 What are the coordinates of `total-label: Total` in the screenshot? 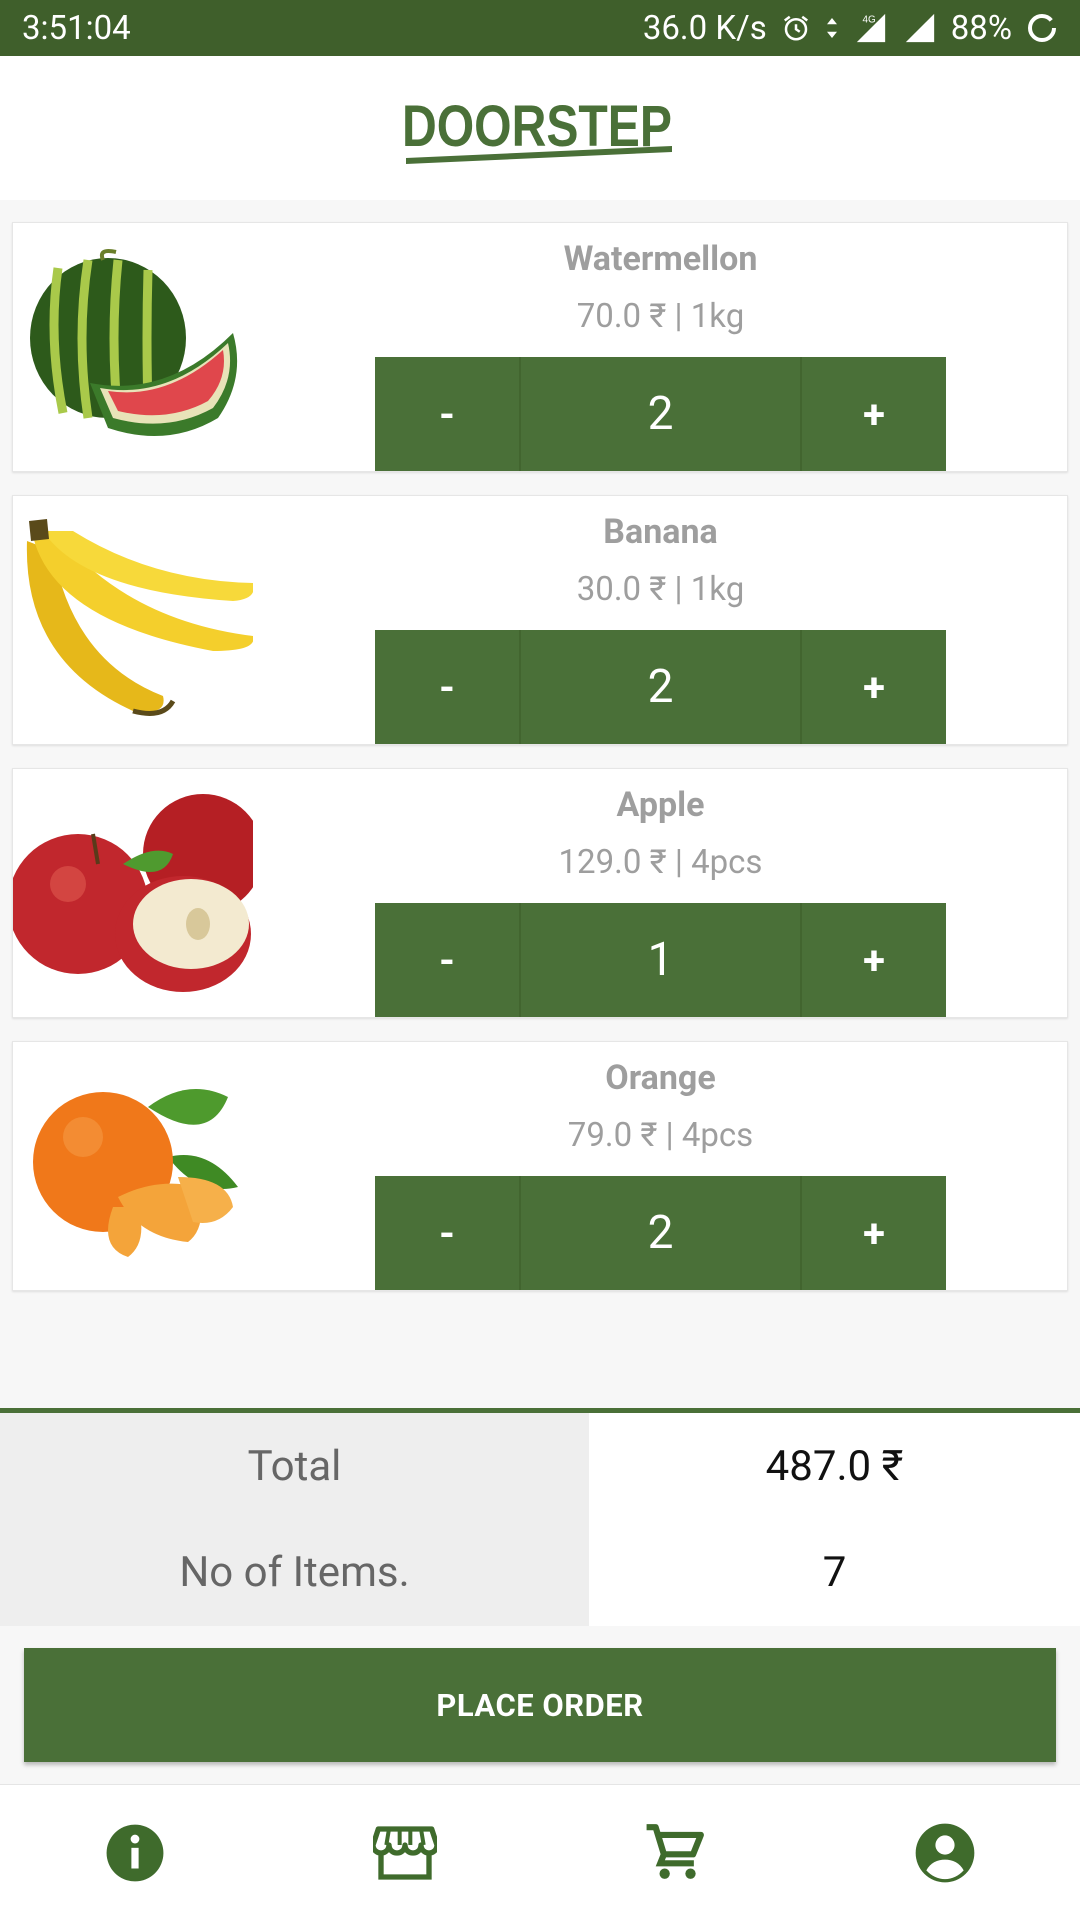 It's located at (294, 1466).